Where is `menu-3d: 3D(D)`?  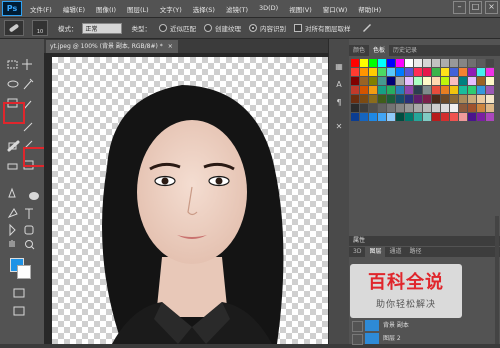
menu-3d: 3D(D) is located at coordinates (268, 9).